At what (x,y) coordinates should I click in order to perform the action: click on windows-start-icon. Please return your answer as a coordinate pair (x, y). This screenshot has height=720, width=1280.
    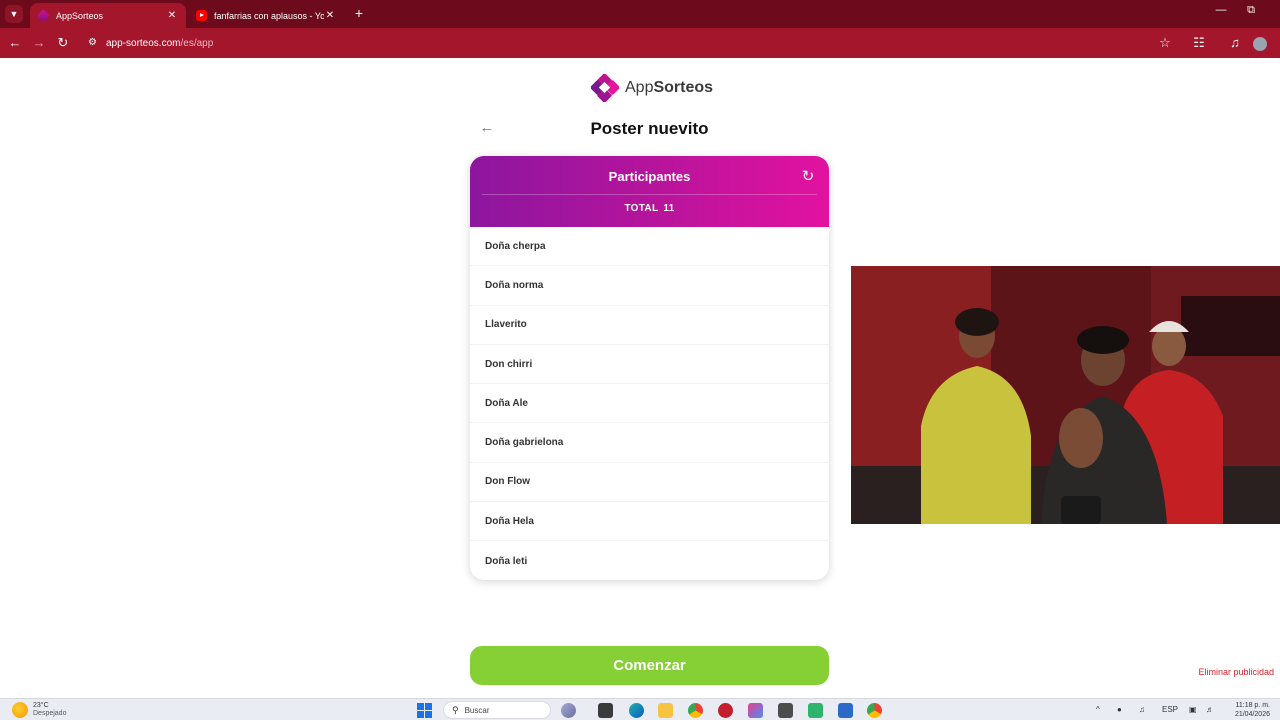
    Looking at the image, I should click on (424, 710).